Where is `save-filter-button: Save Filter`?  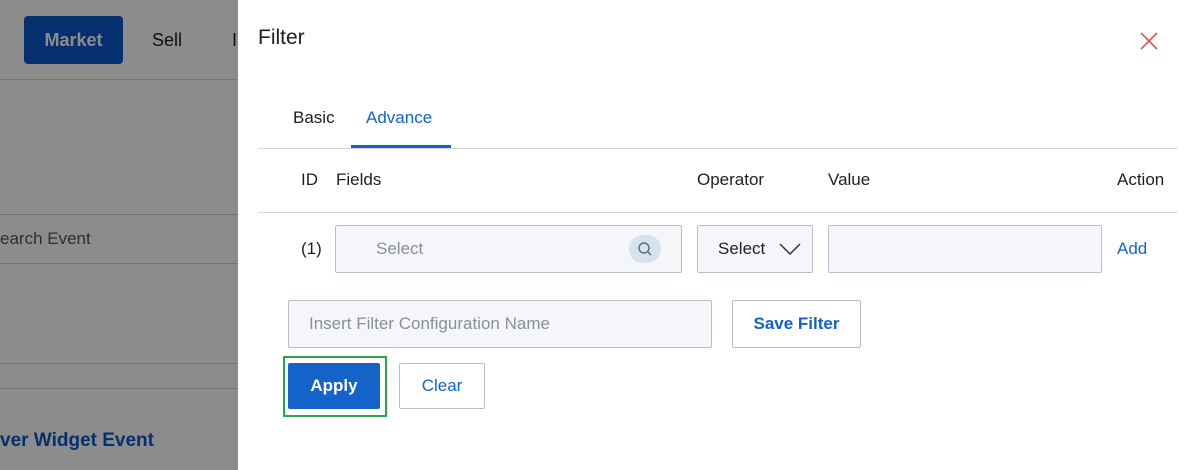
save-filter-button: Save Filter is located at coordinates (796, 324).